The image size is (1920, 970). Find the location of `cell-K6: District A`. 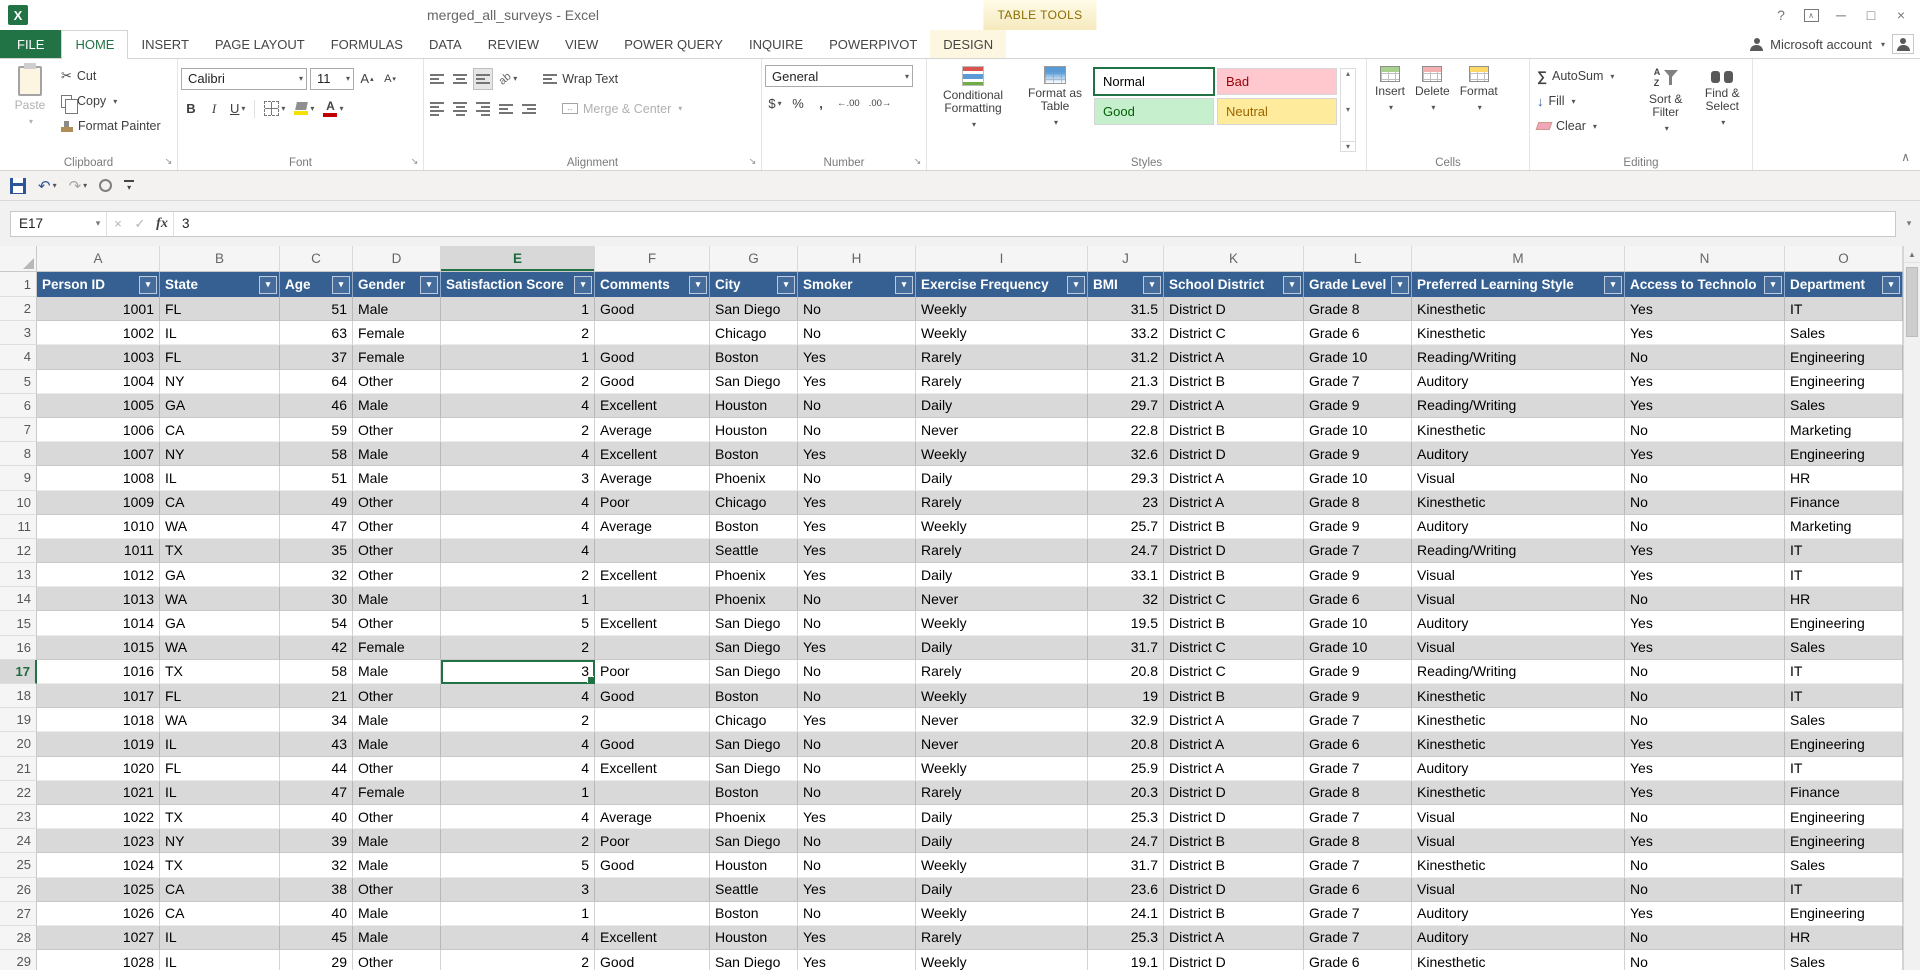

cell-K6: District A is located at coordinates (1234, 405).